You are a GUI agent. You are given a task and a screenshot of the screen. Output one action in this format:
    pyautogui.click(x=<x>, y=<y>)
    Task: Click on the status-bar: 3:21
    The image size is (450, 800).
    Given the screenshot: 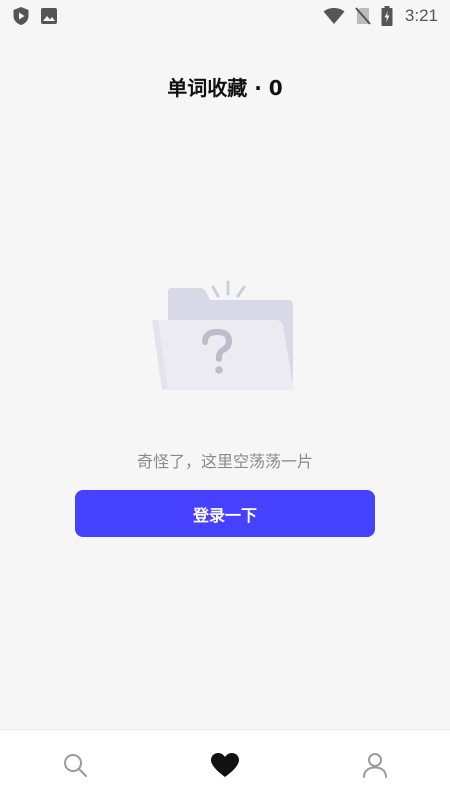 What is the action you would take?
    pyautogui.click(x=225, y=16)
    